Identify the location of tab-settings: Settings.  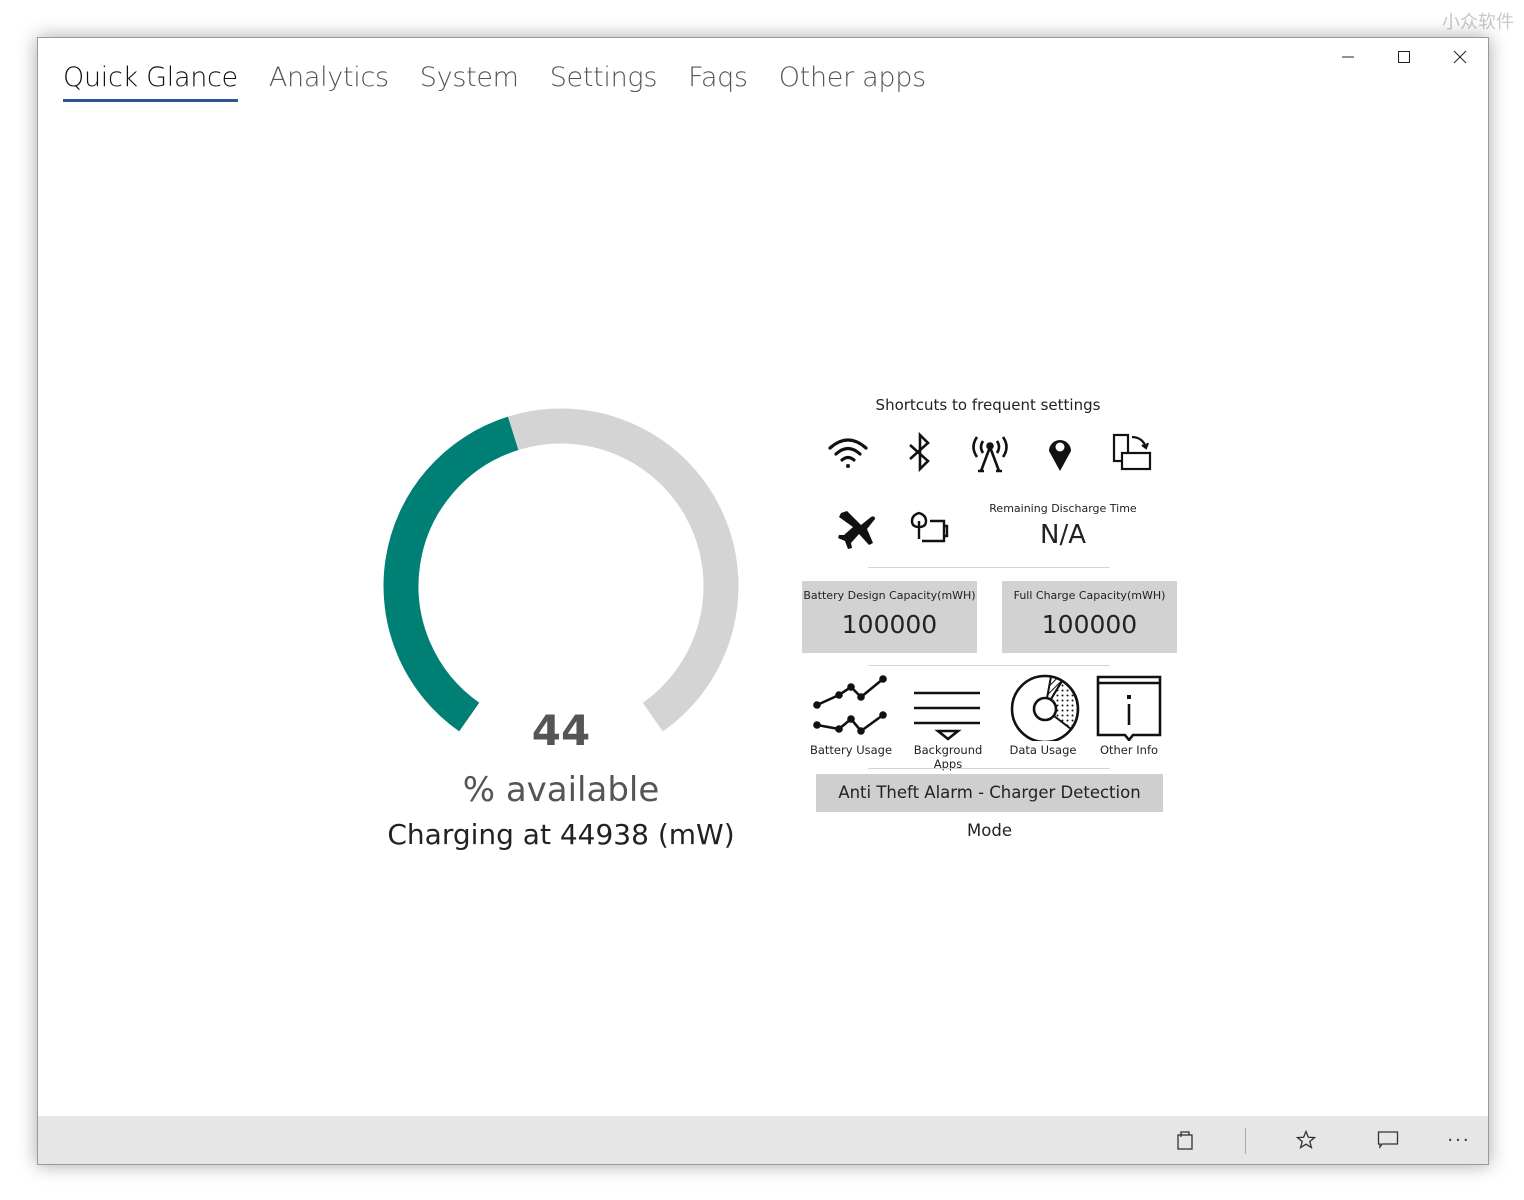
(604, 82).